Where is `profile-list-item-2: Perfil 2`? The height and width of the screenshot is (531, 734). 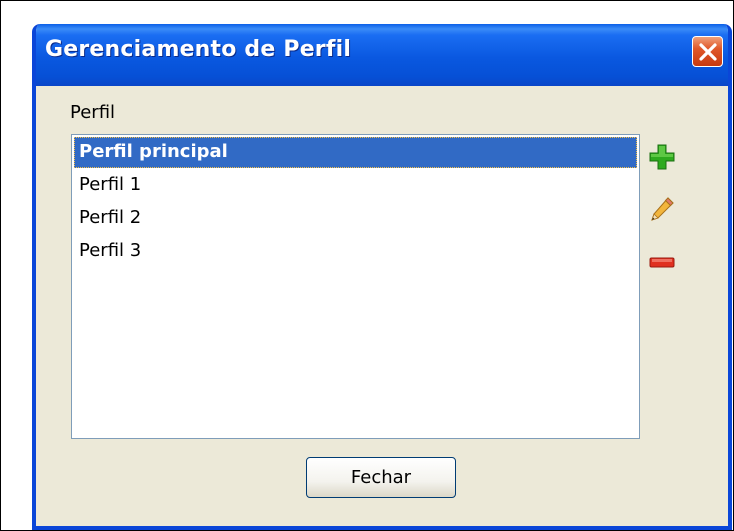 profile-list-item-2: Perfil 2 is located at coordinates (355, 218).